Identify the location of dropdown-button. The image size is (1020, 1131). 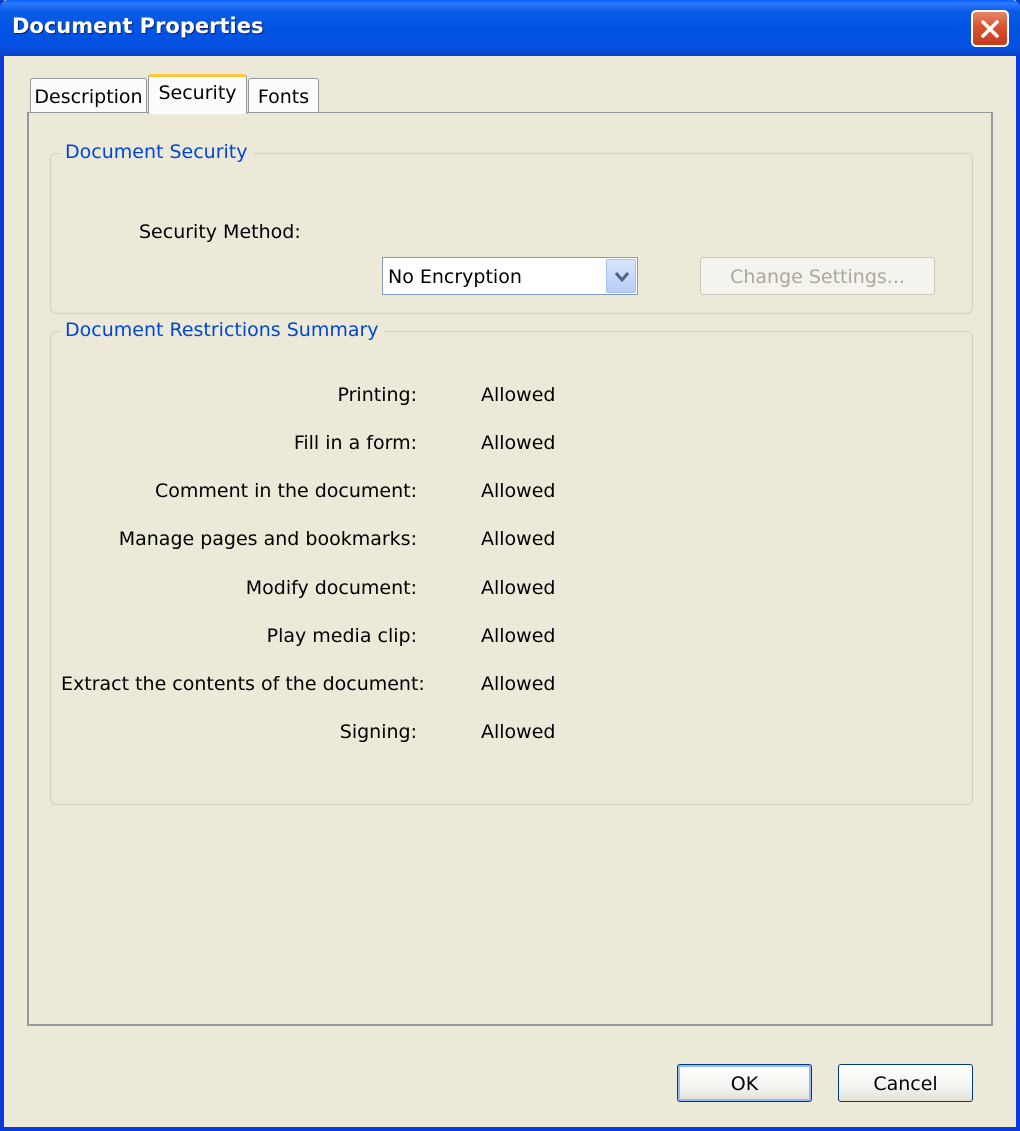
(621, 276).